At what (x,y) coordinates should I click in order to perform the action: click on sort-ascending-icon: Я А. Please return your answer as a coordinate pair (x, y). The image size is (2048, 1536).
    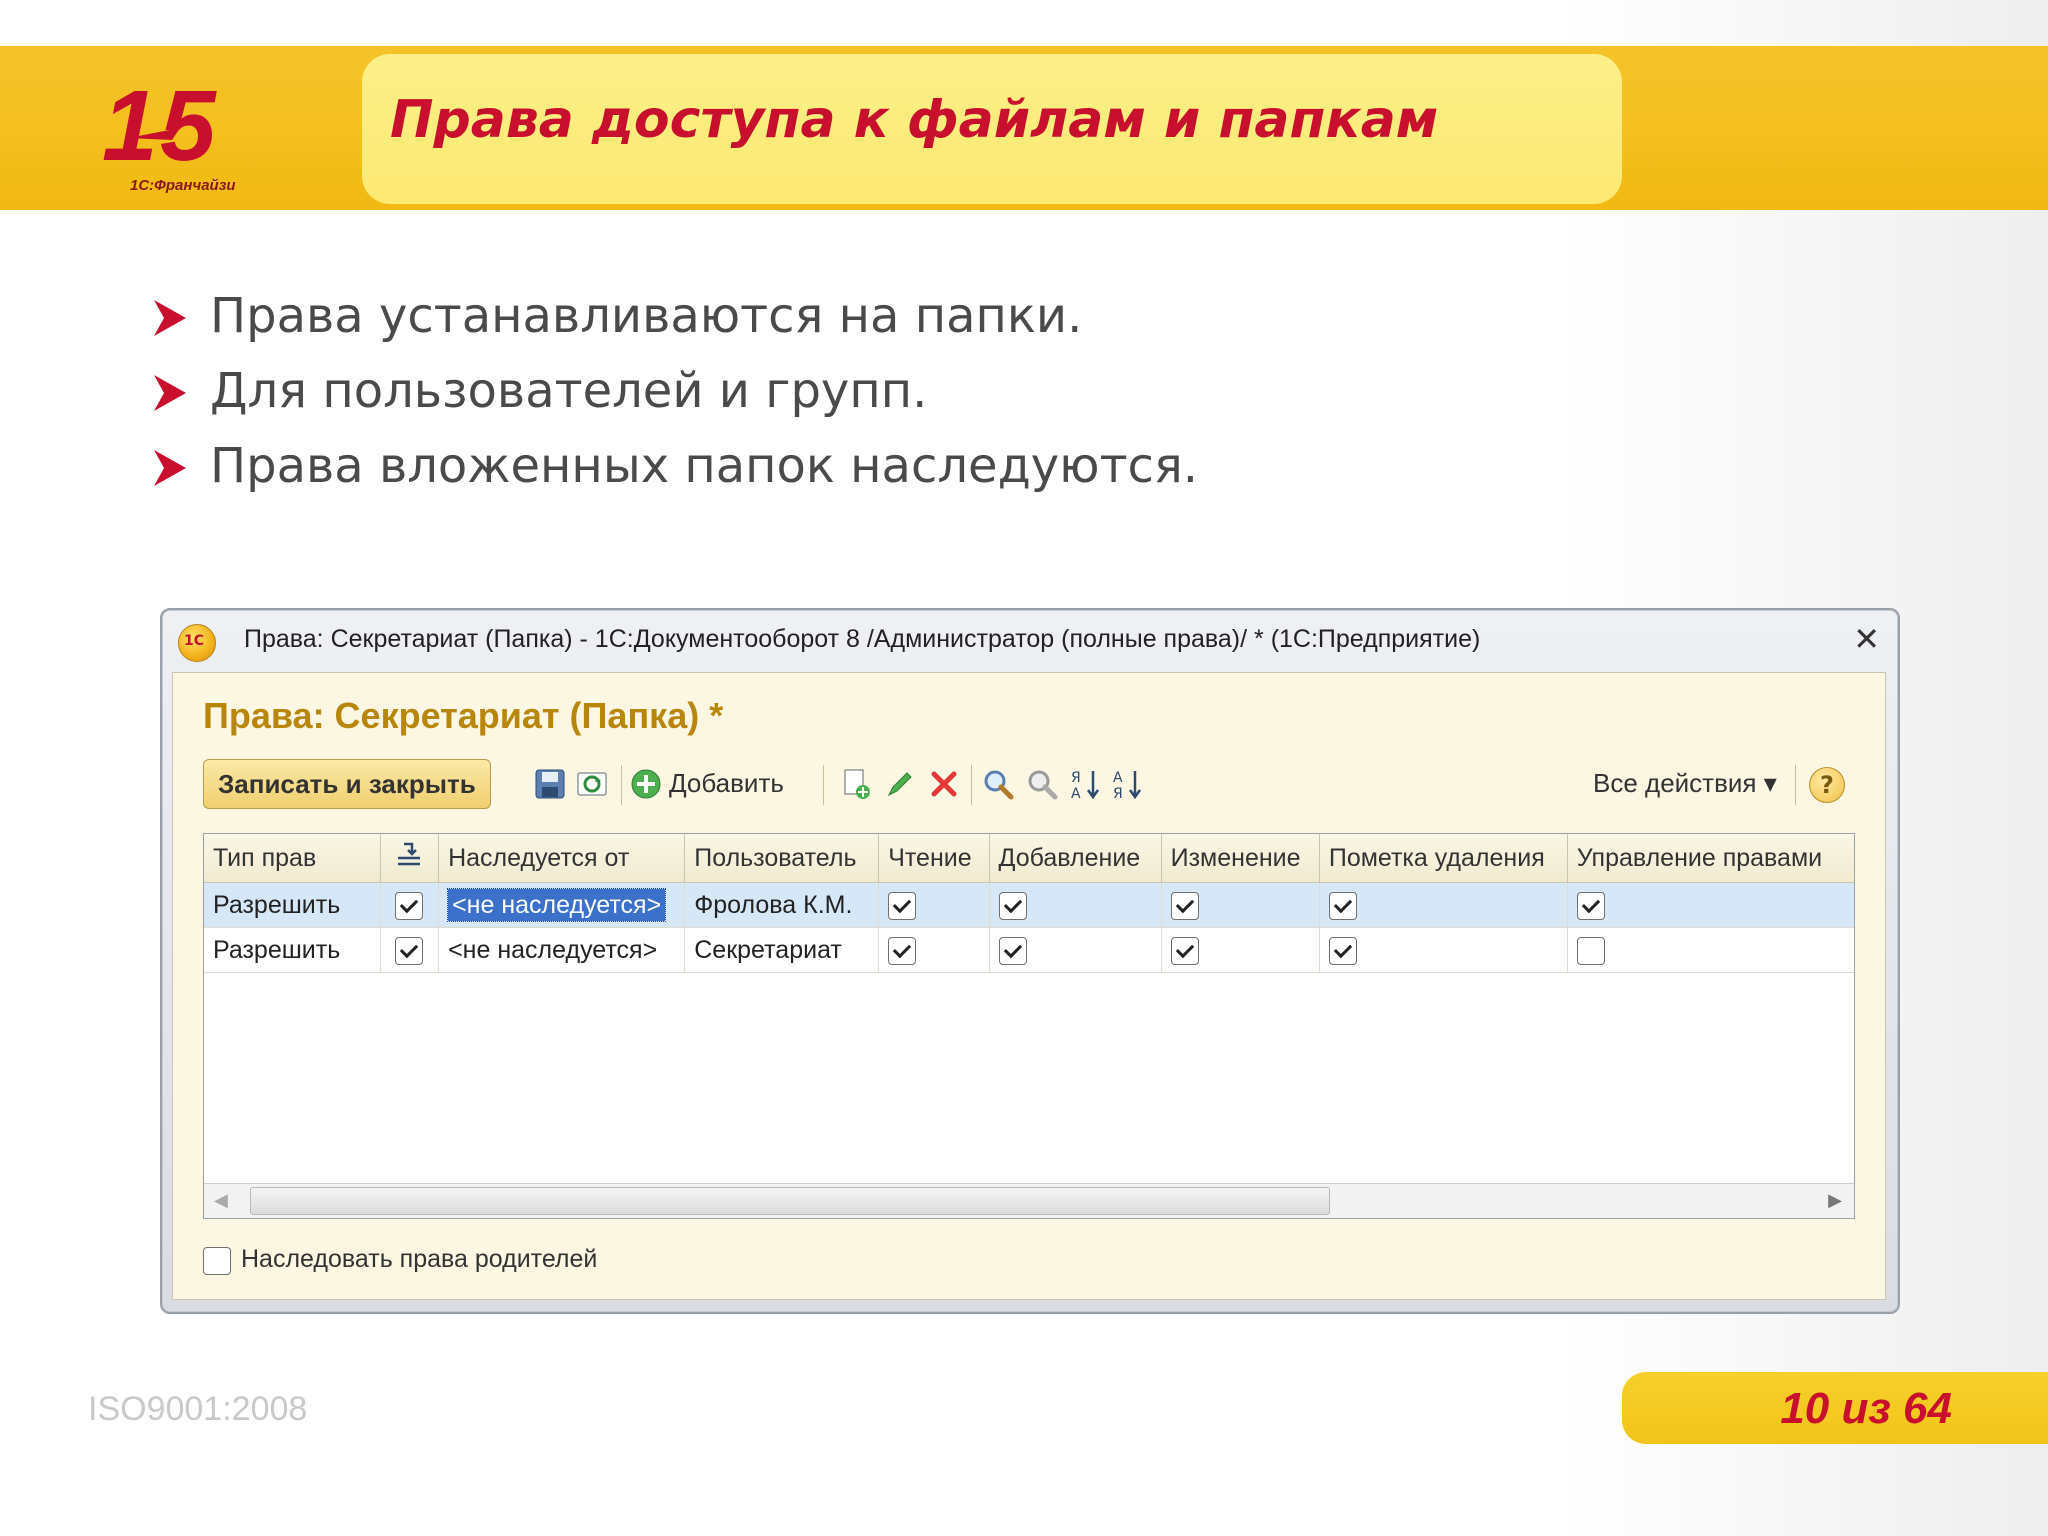
    Looking at the image, I should click on (1086, 784).